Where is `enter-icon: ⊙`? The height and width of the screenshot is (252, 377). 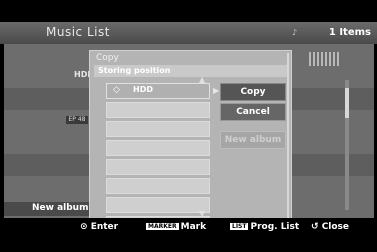
enter-icon: ⊙ is located at coordinates (84, 227).